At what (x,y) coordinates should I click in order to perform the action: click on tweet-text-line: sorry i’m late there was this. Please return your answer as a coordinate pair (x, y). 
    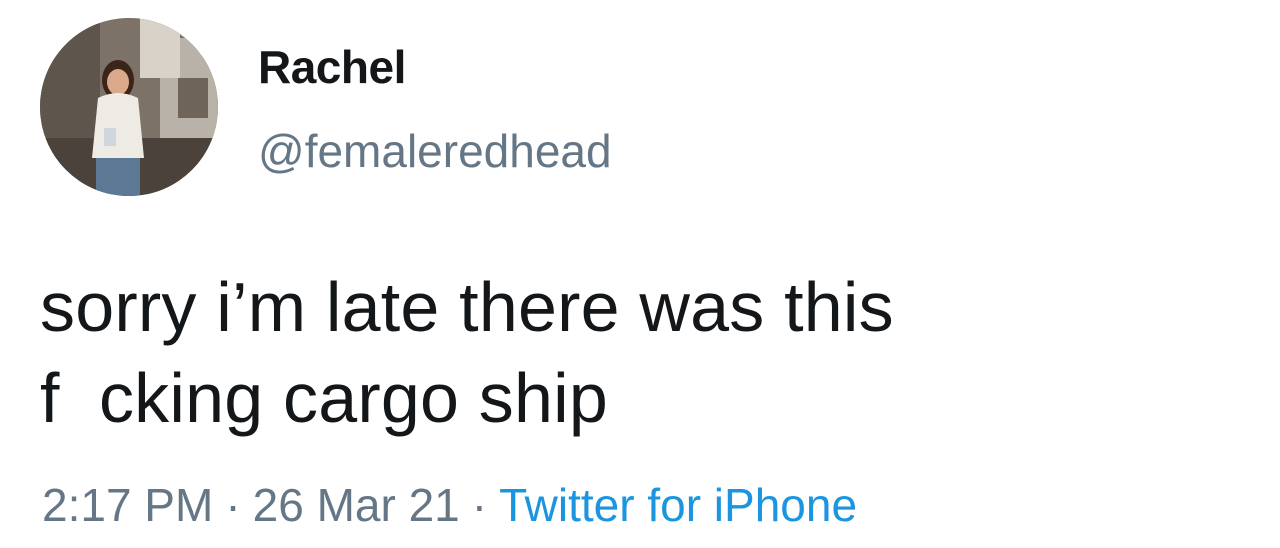
    Looking at the image, I should click on (467, 307).